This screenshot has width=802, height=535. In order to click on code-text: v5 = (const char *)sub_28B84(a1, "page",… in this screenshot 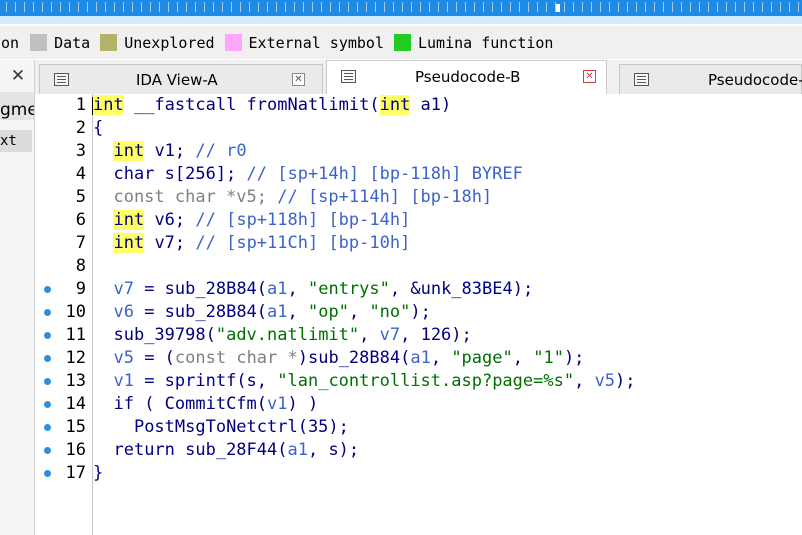, I will do `click(338, 358)`.